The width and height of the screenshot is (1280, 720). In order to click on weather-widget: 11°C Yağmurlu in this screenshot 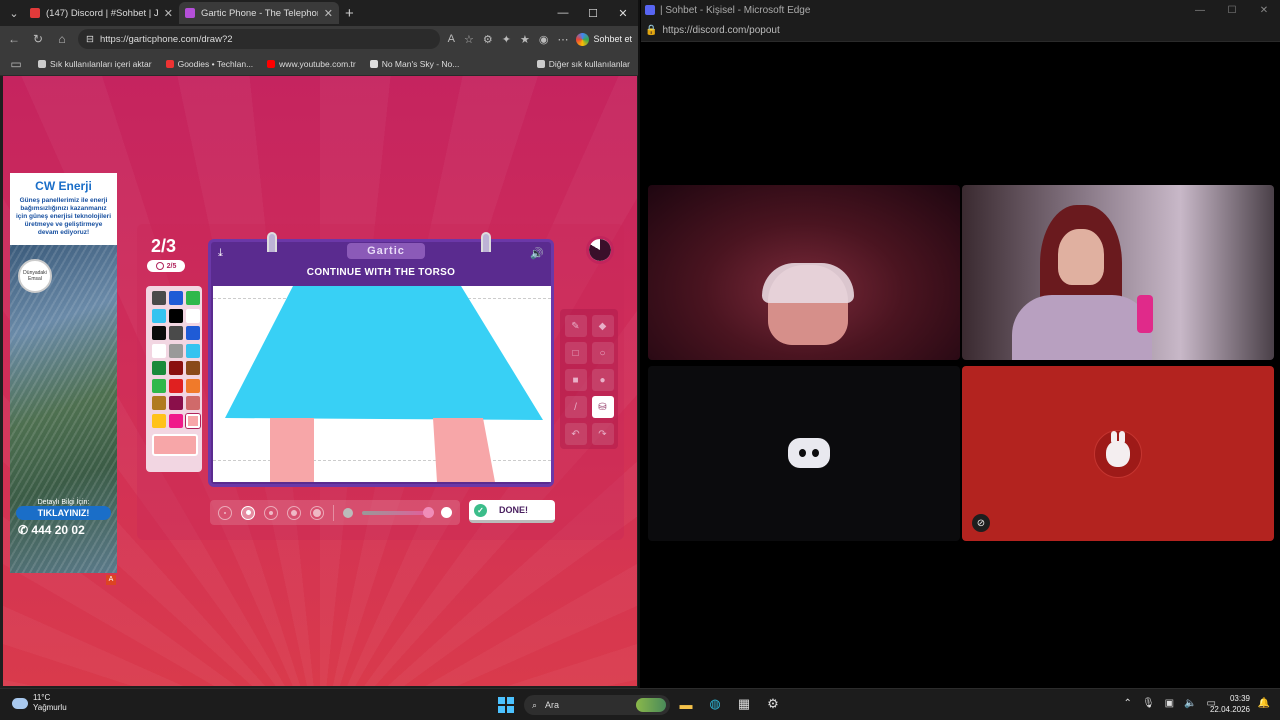, I will do `click(39, 703)`.